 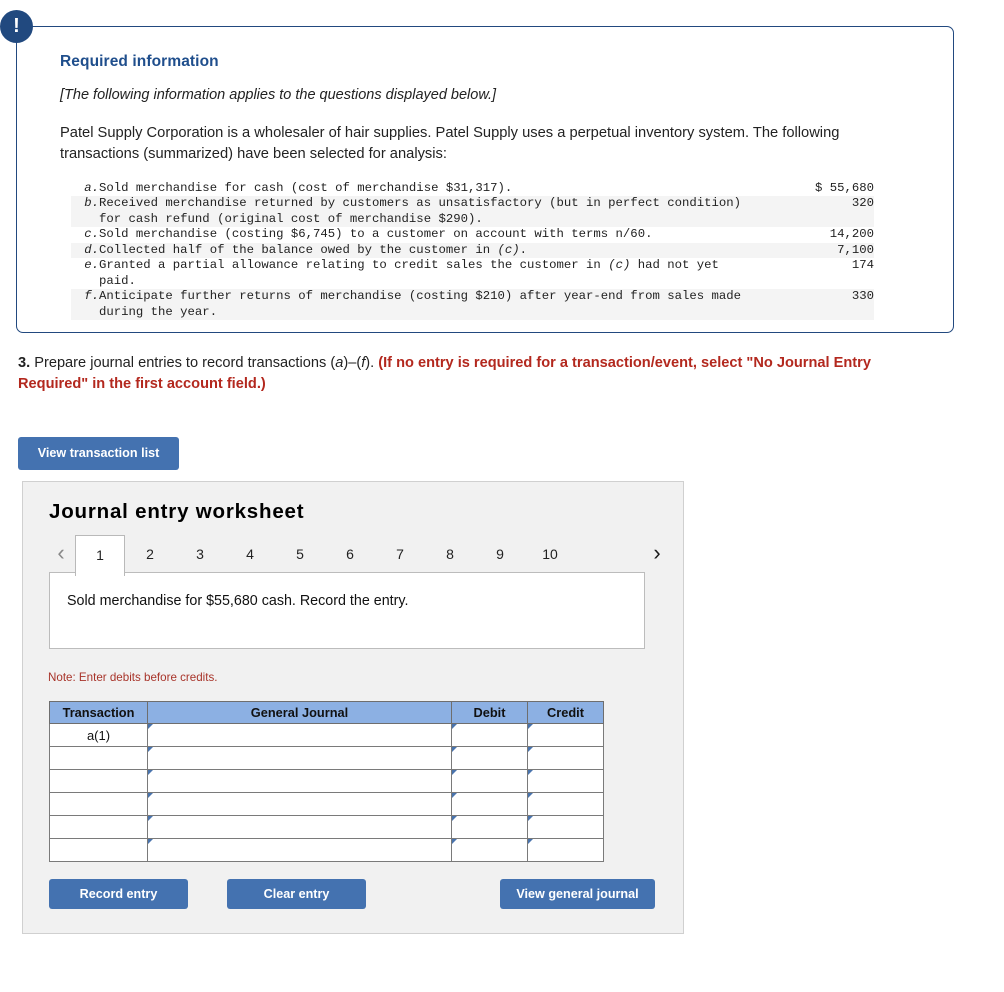 What do you see at coordinates (91, 234) in the screenshot?
I see `transaction-letter-cell: c.` at bounding box center [91, 234].